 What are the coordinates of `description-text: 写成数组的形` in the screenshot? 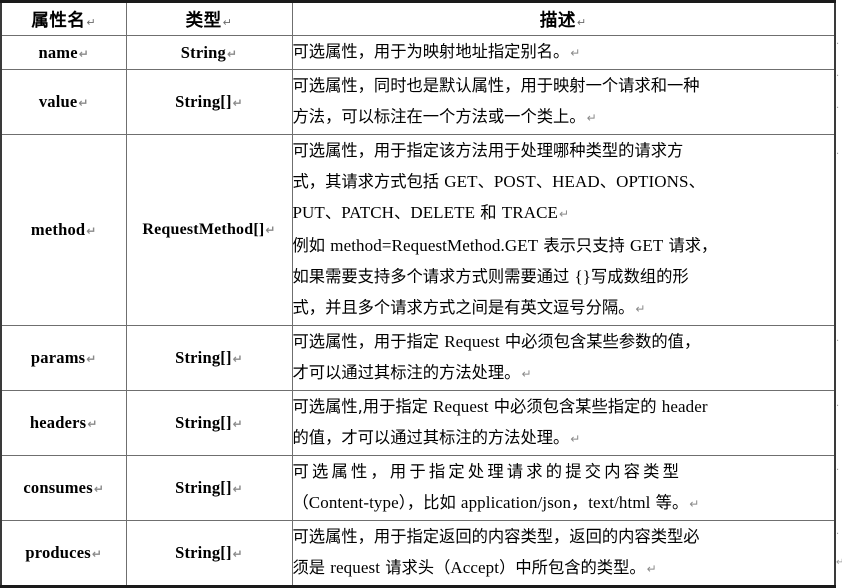 It's located at (640, 276).